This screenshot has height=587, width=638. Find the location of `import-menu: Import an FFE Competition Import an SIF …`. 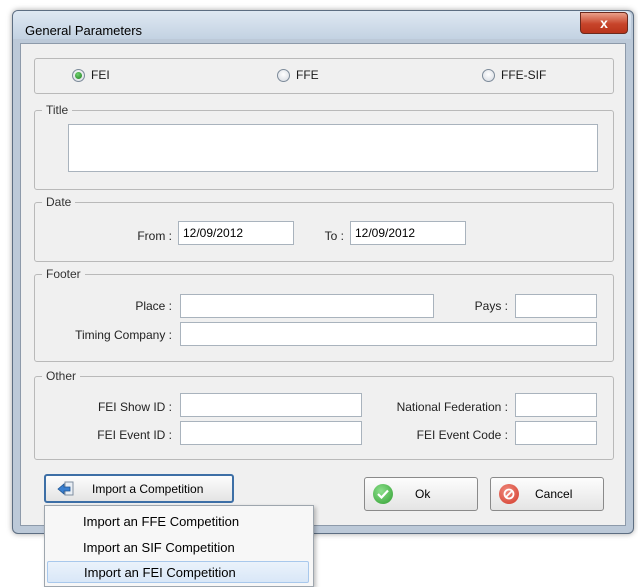

import-menu: Import an FFE Competition Import an SIF … is located at coordinates (179, 546).